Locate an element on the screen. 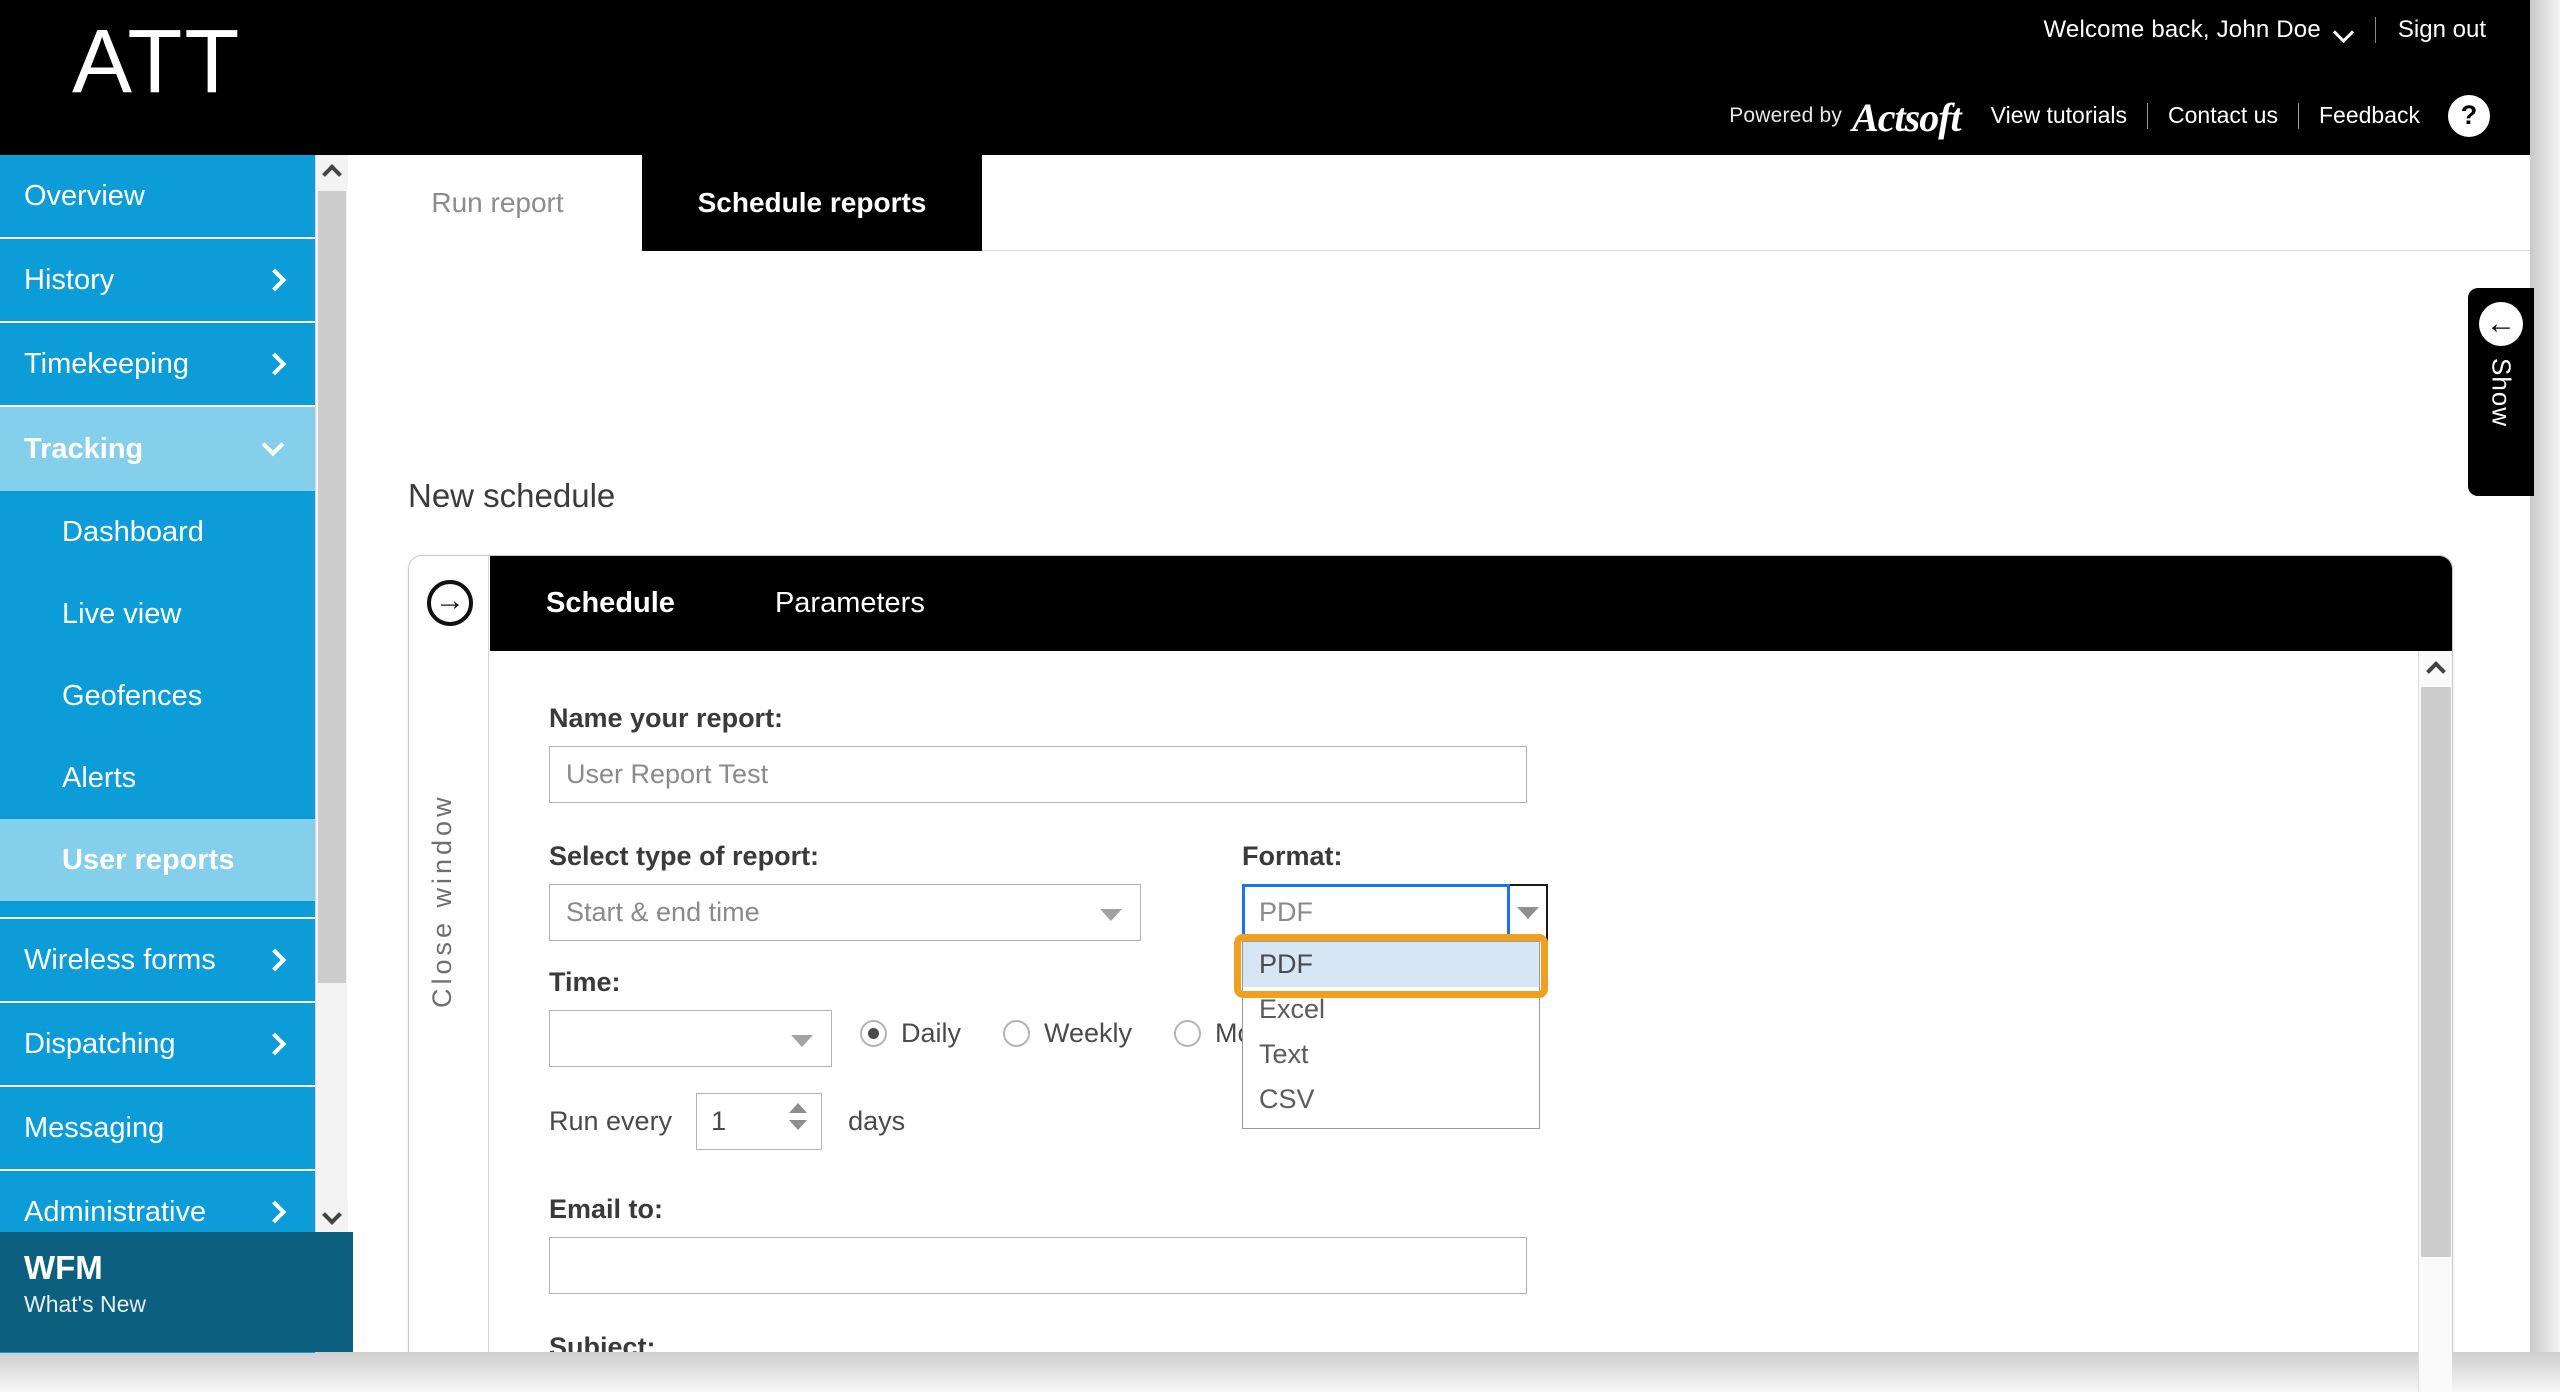 The width and height of the screenshot is (2560, 1392). sidebar-item-dashboard: Dashboard is located at coordinates (157, 532).